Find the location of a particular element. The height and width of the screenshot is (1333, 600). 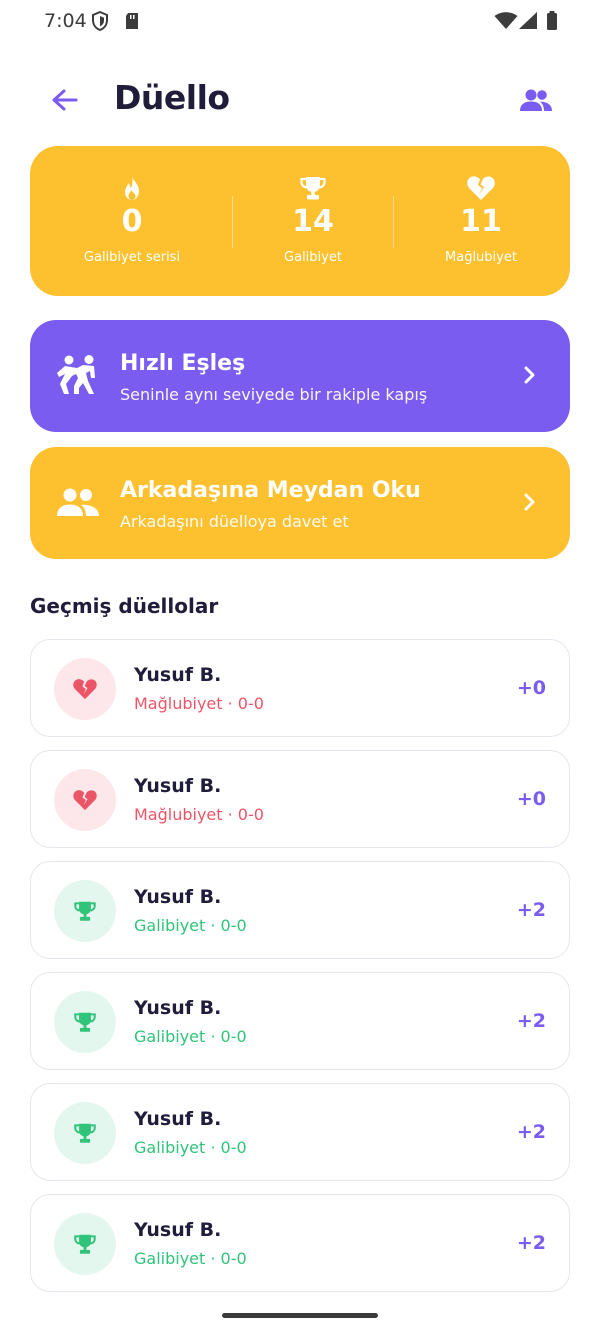

streak-value: 0 is located at coordinates (132, 221).